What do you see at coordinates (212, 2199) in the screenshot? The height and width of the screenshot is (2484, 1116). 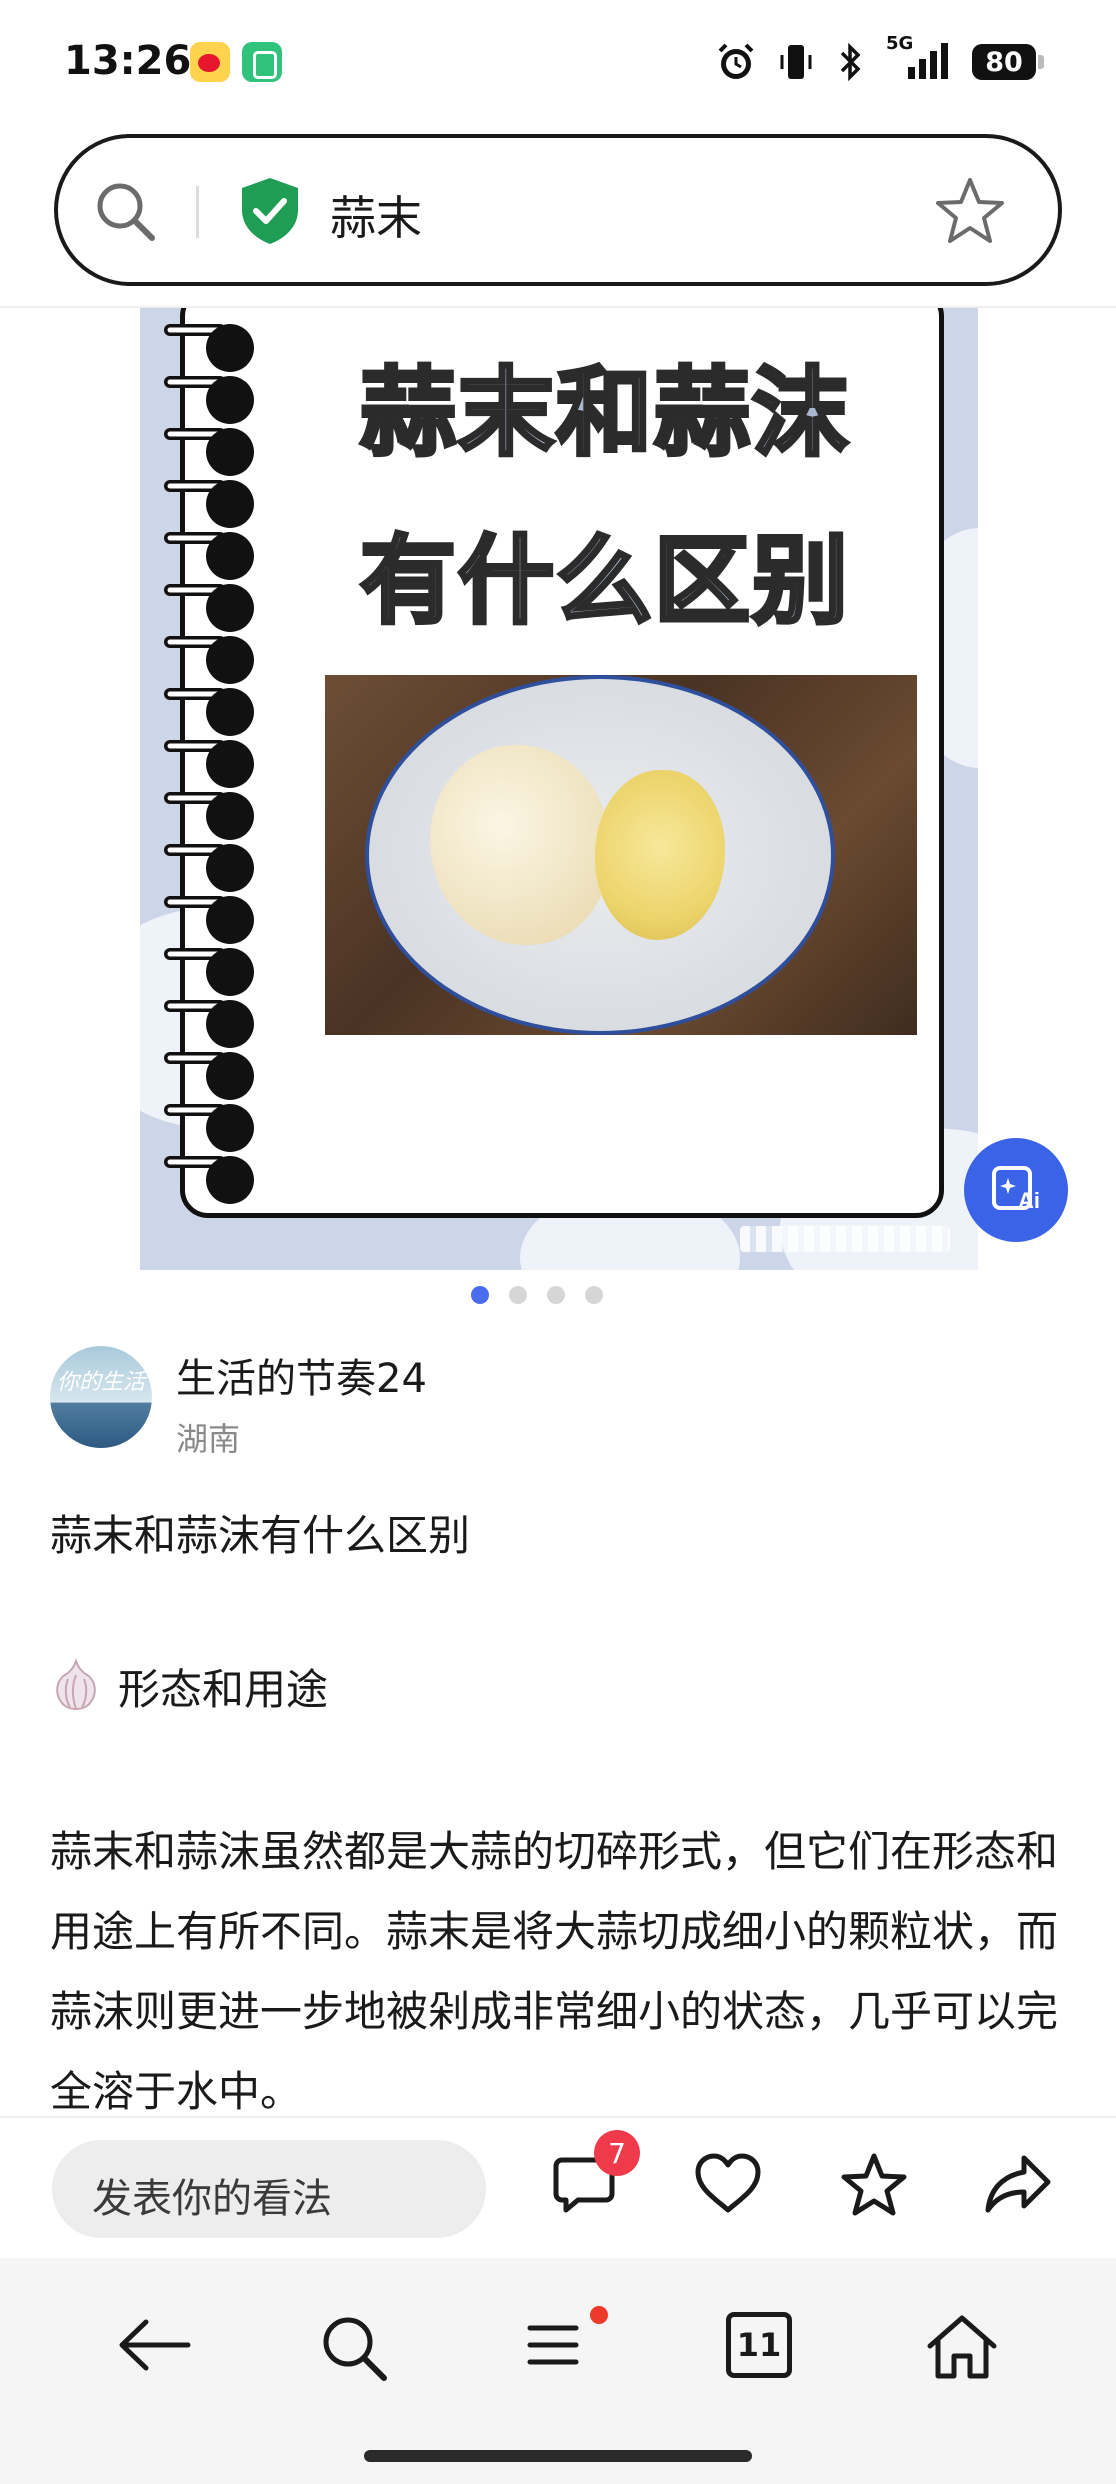 I see `comment-placeholder: 发表你的看法` at bounding box center [212, 2199].